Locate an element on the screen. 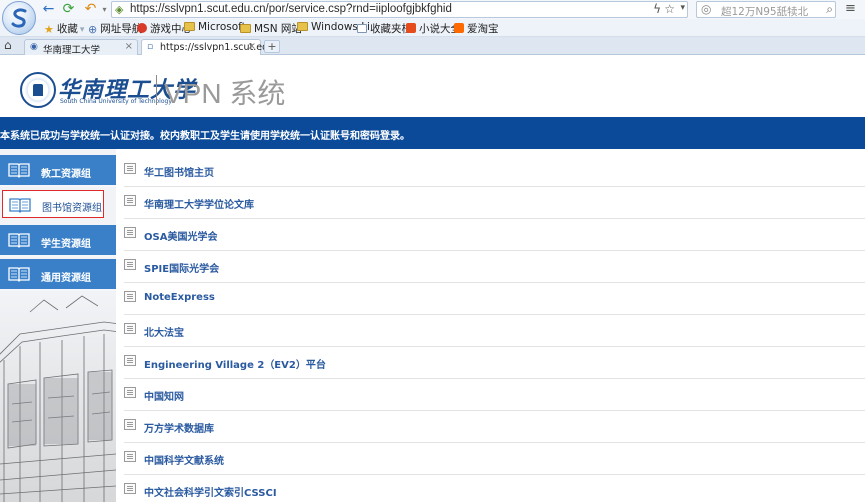 This screenshot has width=865, height=502. resource-item-pkulaw: 北大法宝 is located at coordinates (494, 331).